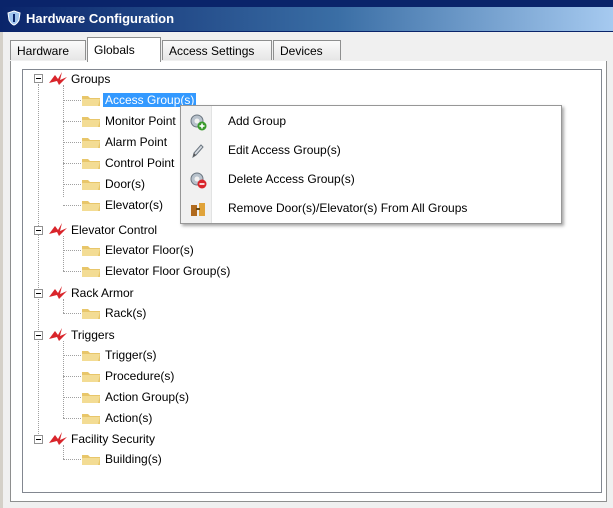 The height and width of the screenshot is (508, 613). Describe the element at coordinates (284, 150) in the screenshot. I see `edit-access-groups-label: Edit Access Group(s)` at that location.